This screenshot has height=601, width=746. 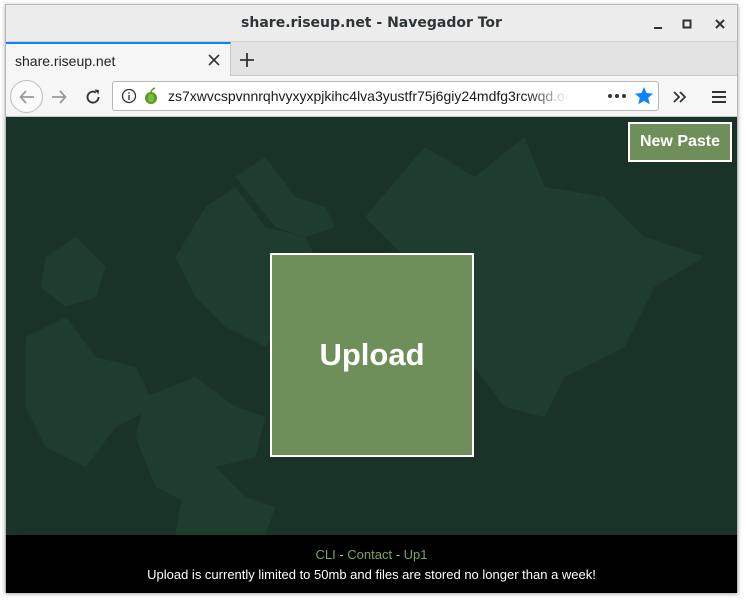 I want to click on close-window-button, so click(x=720, y=24).